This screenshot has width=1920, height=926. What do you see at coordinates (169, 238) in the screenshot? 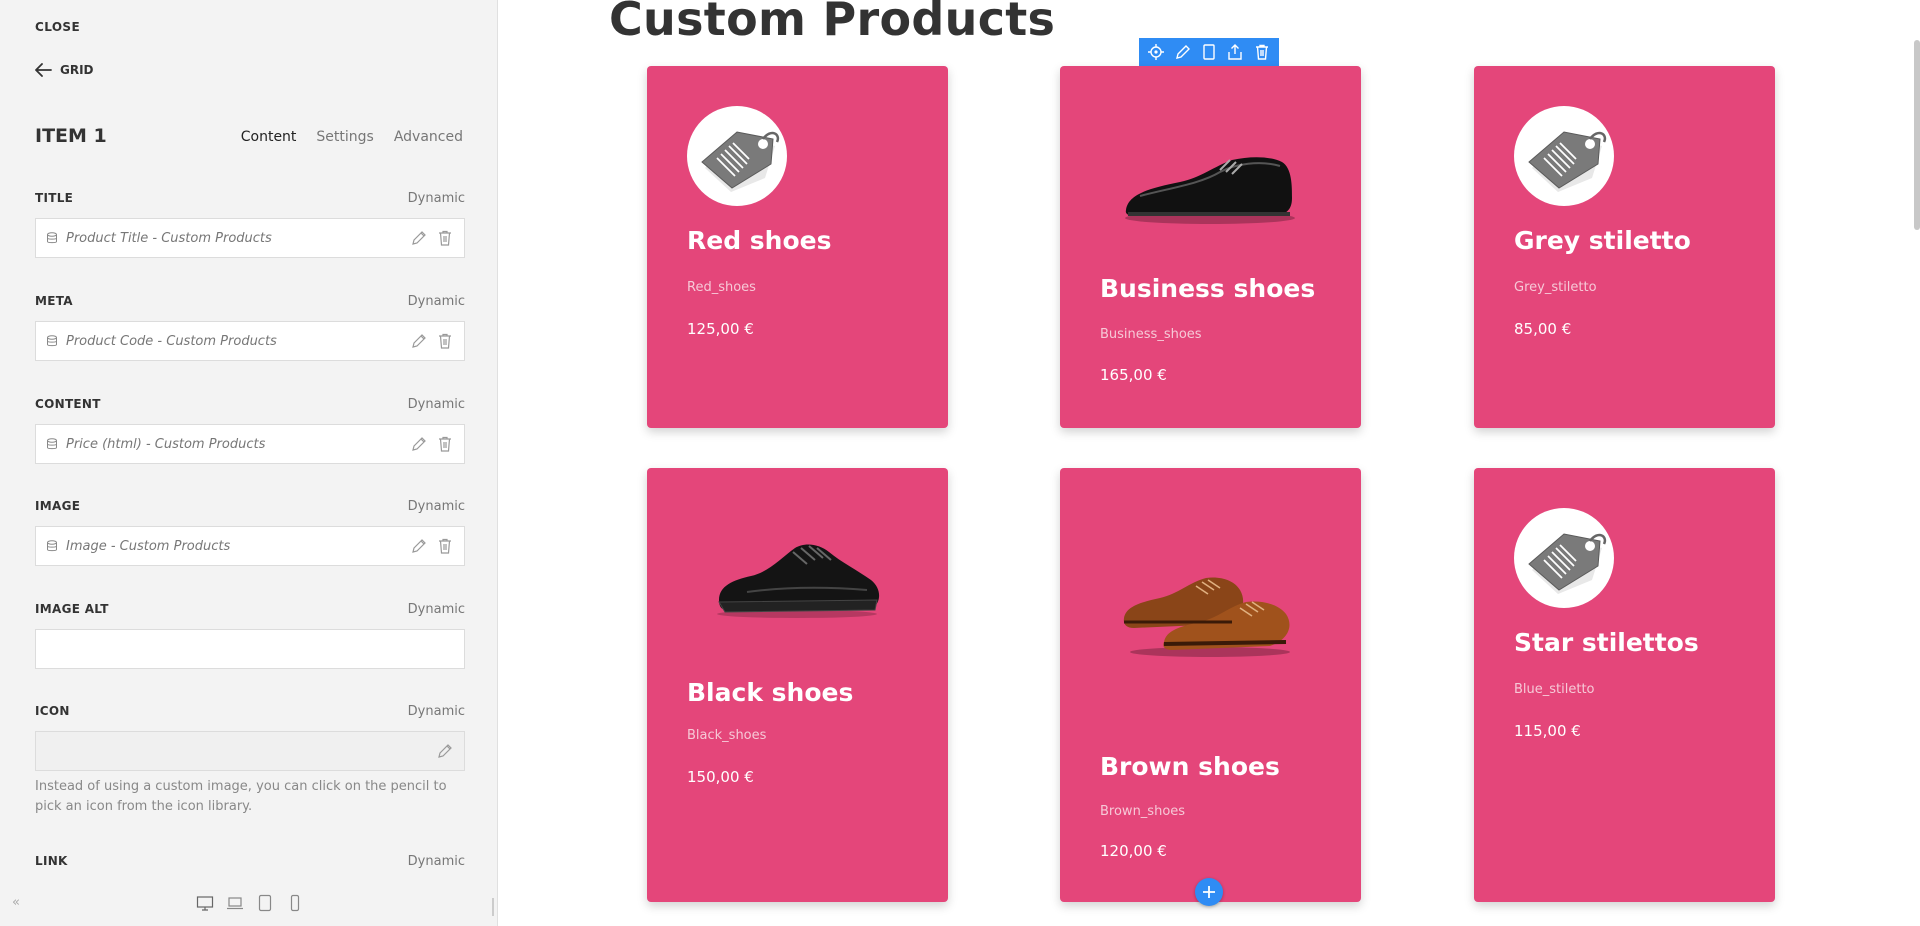
I see `field-title-value: Product Title - Custom Products` at bounding box center [169, 238].